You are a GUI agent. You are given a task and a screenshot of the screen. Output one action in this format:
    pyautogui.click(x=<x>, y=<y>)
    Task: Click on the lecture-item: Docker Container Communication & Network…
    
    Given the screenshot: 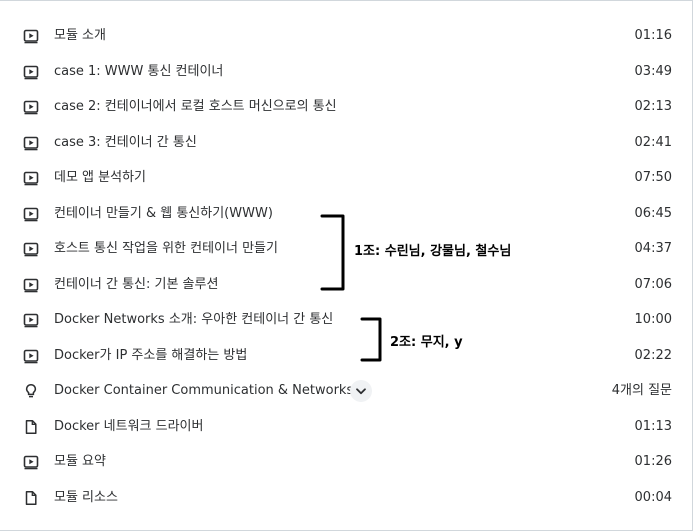 What is the action you would take?
    pyautogui.click(x=346, y=391)
    